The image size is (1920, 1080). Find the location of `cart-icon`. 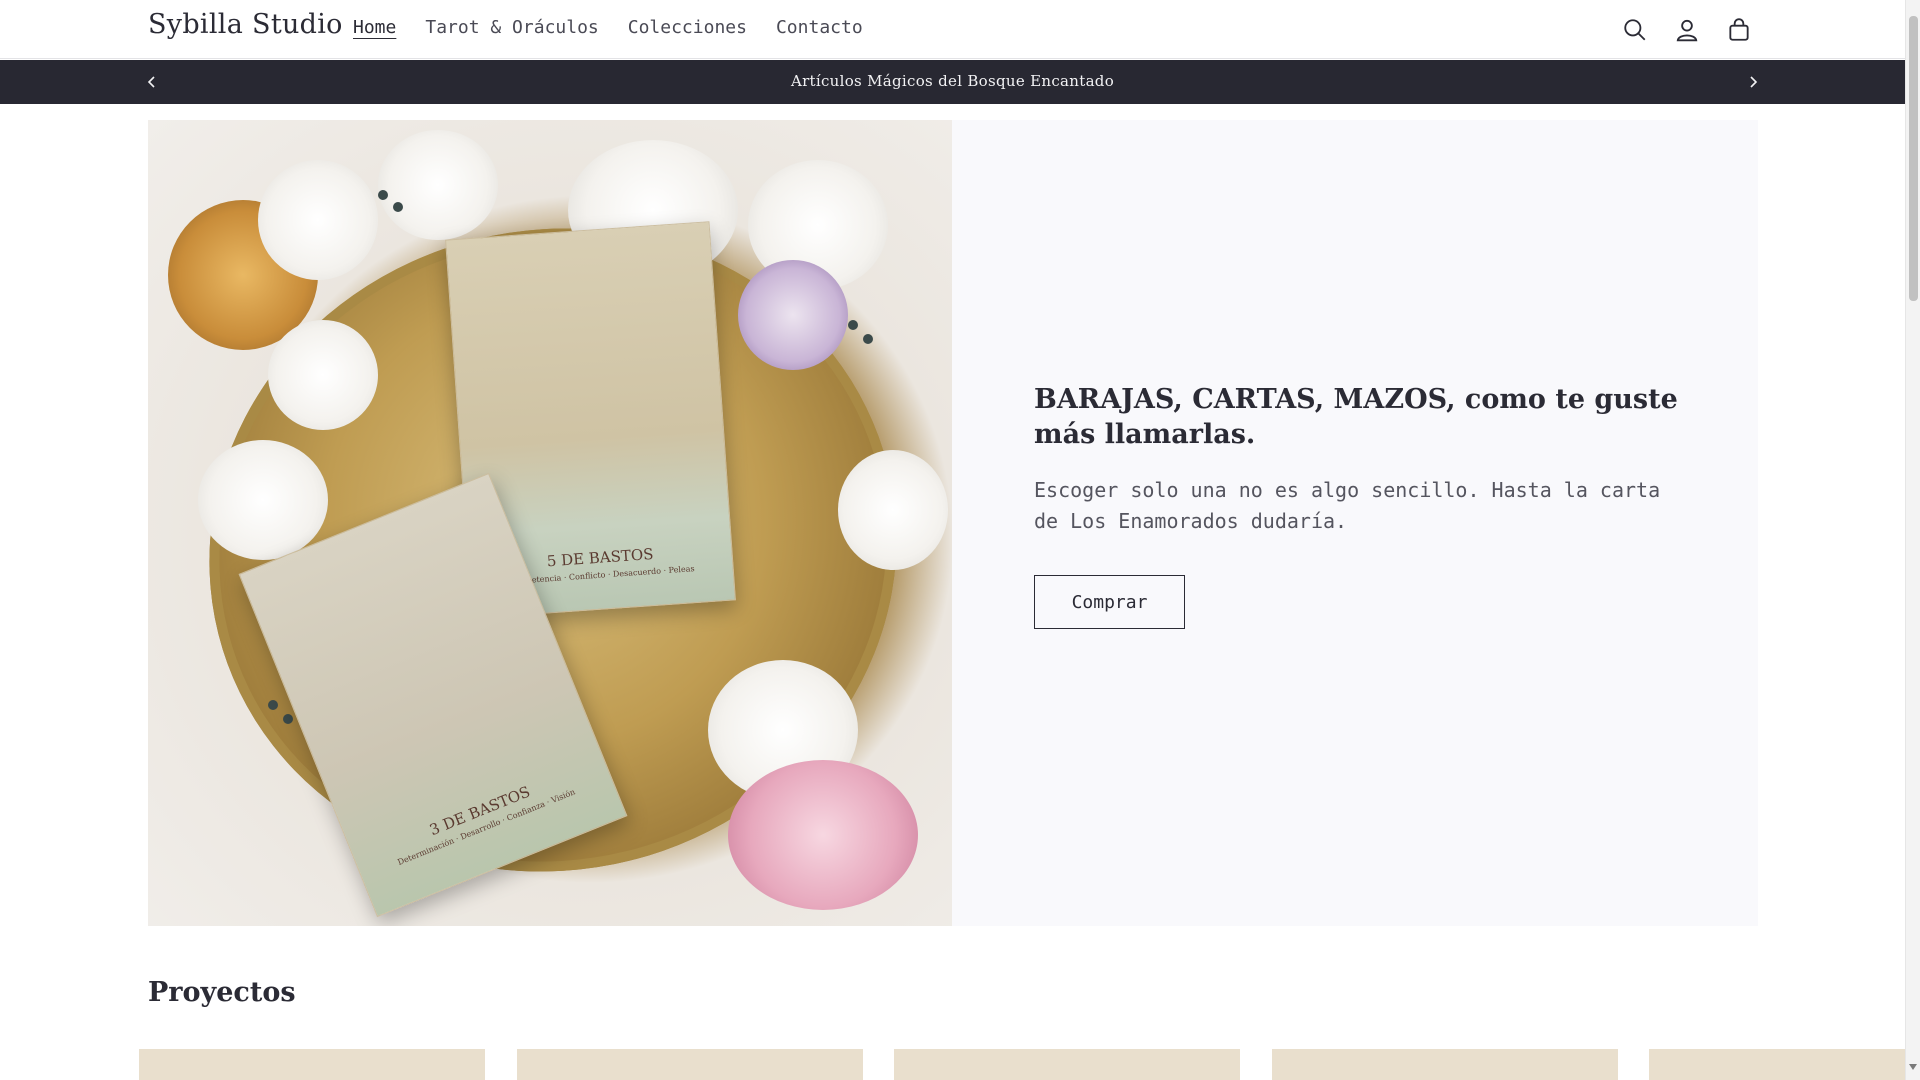

cart-icon is located at coordinates (1739, 29).